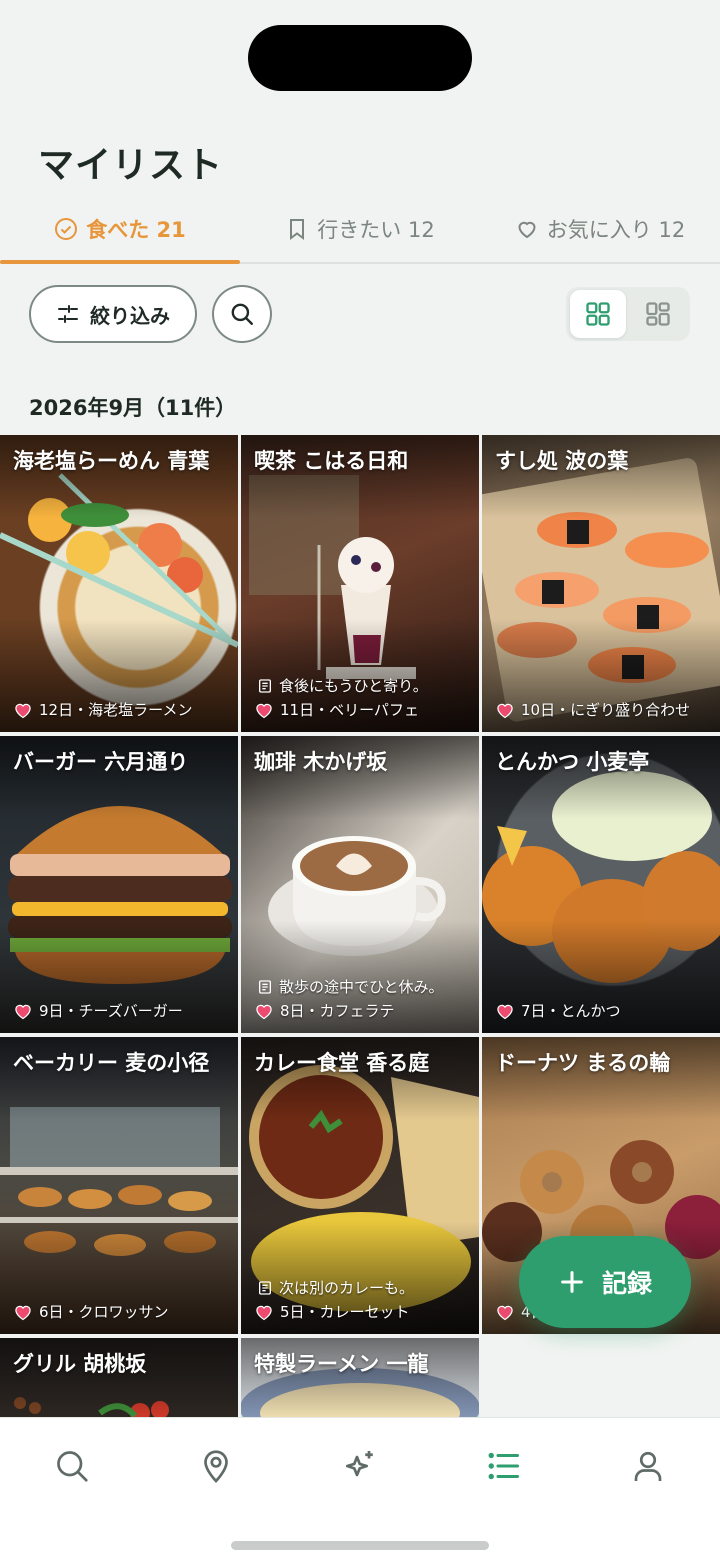  I want to click on card-meta-text: 10日・にぎり盛り合わせ, so click(606, 710).